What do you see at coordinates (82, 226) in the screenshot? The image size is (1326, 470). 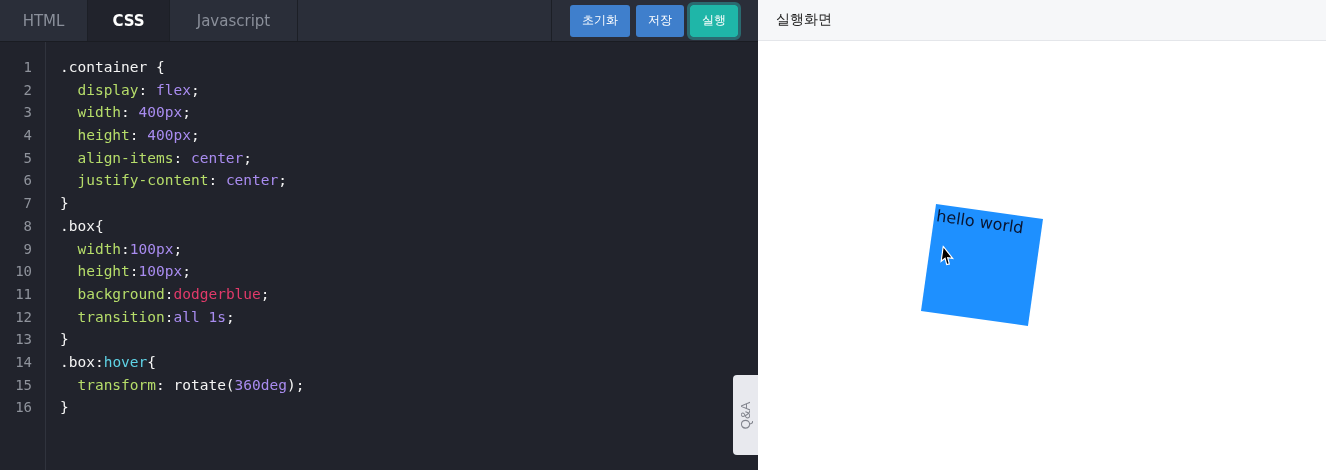 I see `code-line: .box{` at bounding box center [82, 226].